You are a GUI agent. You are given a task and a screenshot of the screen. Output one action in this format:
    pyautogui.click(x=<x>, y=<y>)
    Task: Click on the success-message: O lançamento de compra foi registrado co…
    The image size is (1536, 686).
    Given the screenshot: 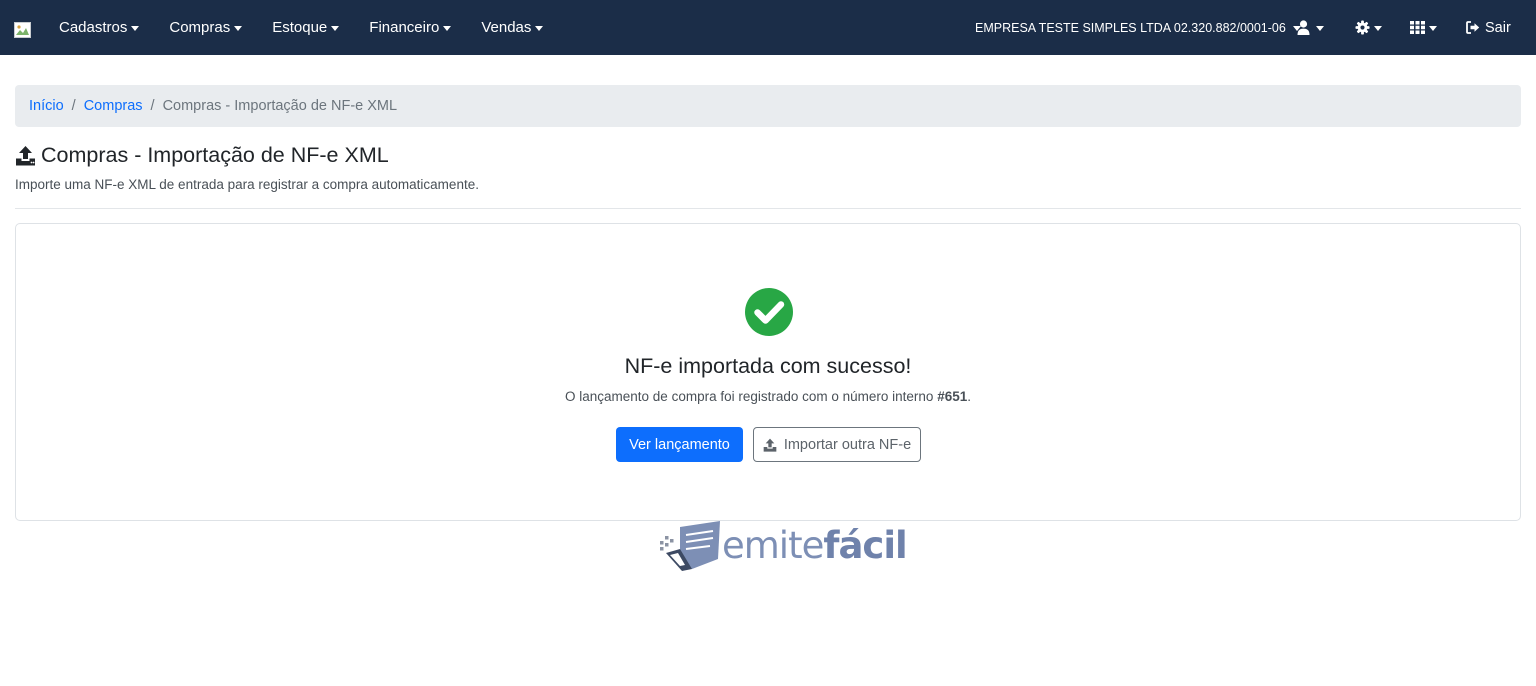 What is the action you would take?
    pyautogui.click(x=768, y=396)
    